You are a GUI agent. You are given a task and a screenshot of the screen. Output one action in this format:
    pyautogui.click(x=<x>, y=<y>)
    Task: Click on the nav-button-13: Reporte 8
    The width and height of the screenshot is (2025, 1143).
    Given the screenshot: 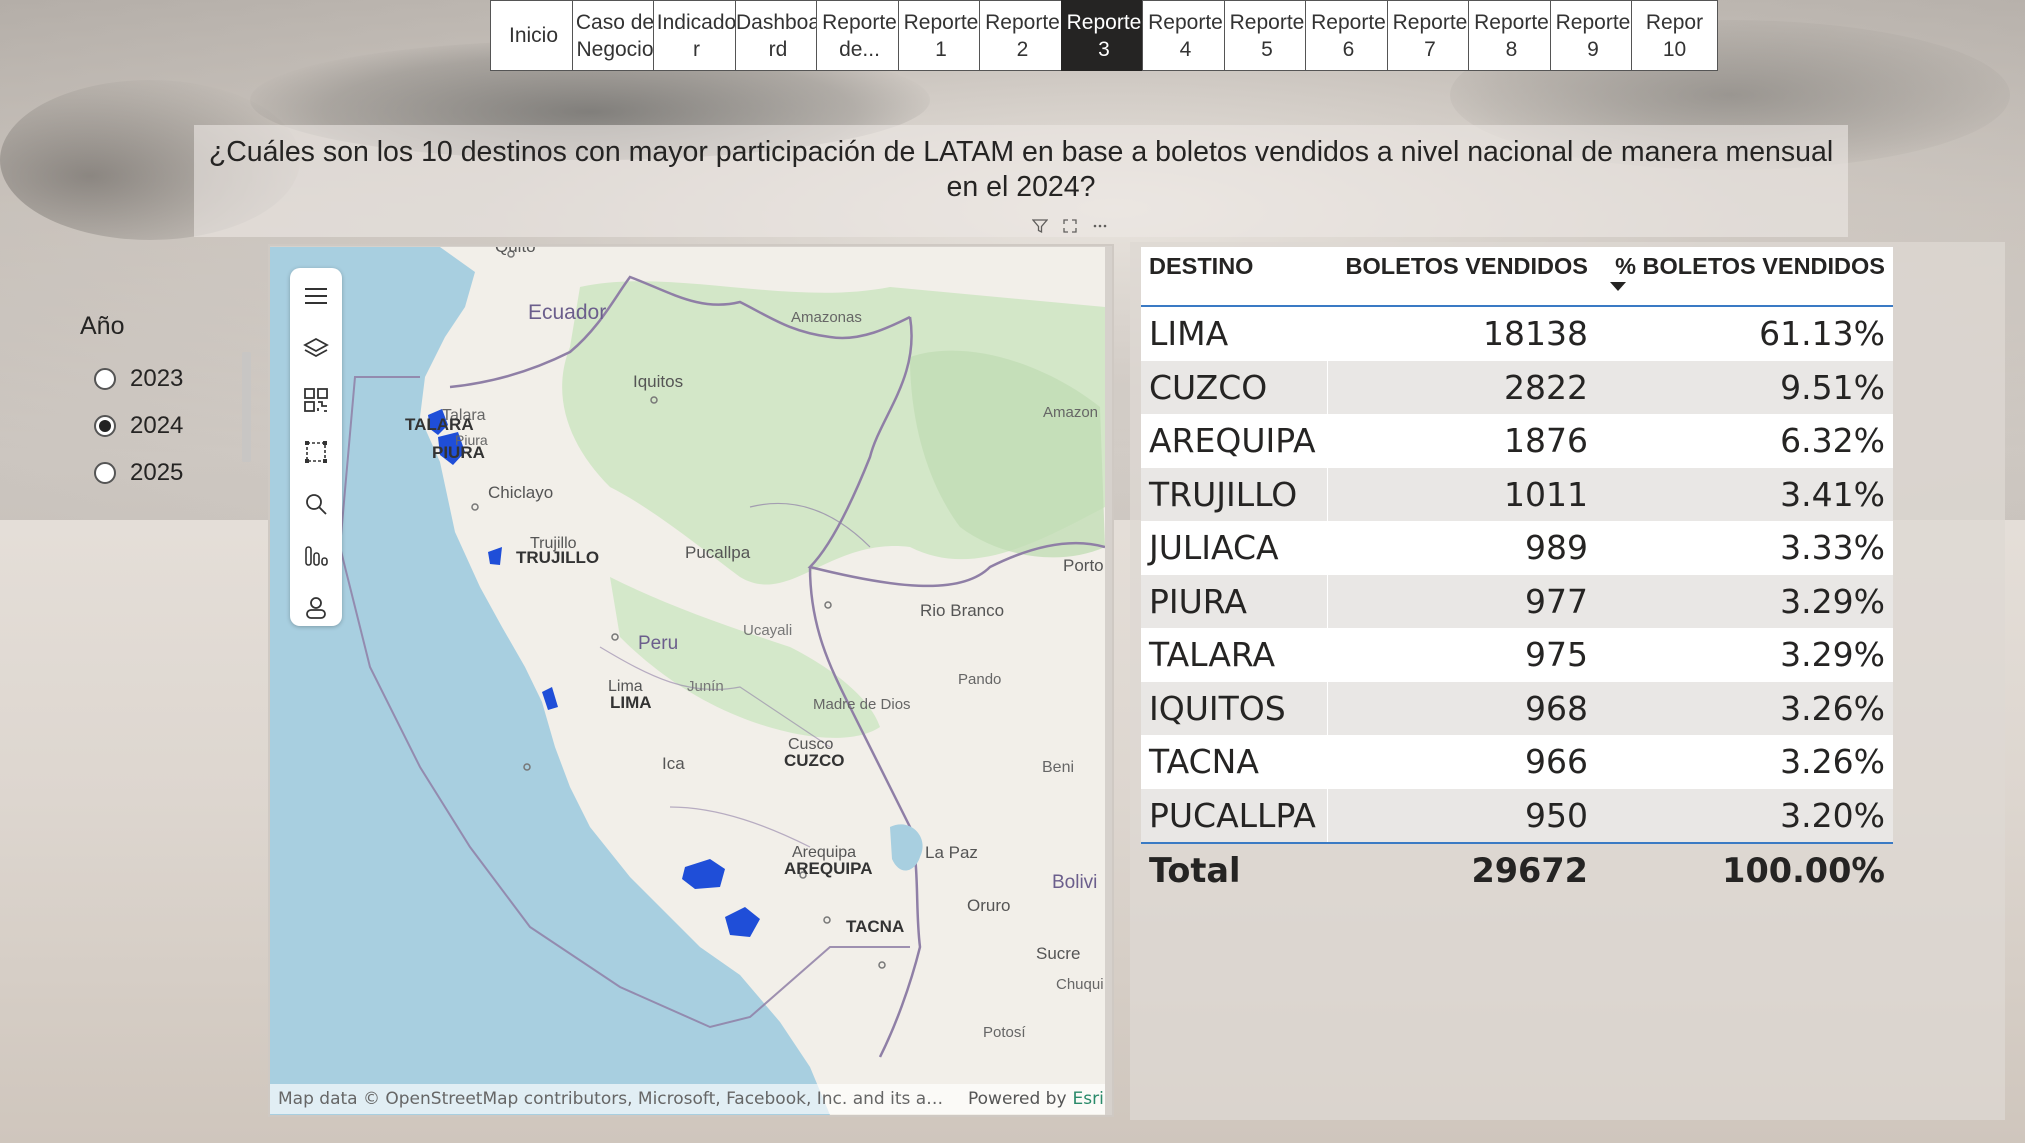 What is the action you would take?
    pyautogui.click(x=1511, y=35)
    